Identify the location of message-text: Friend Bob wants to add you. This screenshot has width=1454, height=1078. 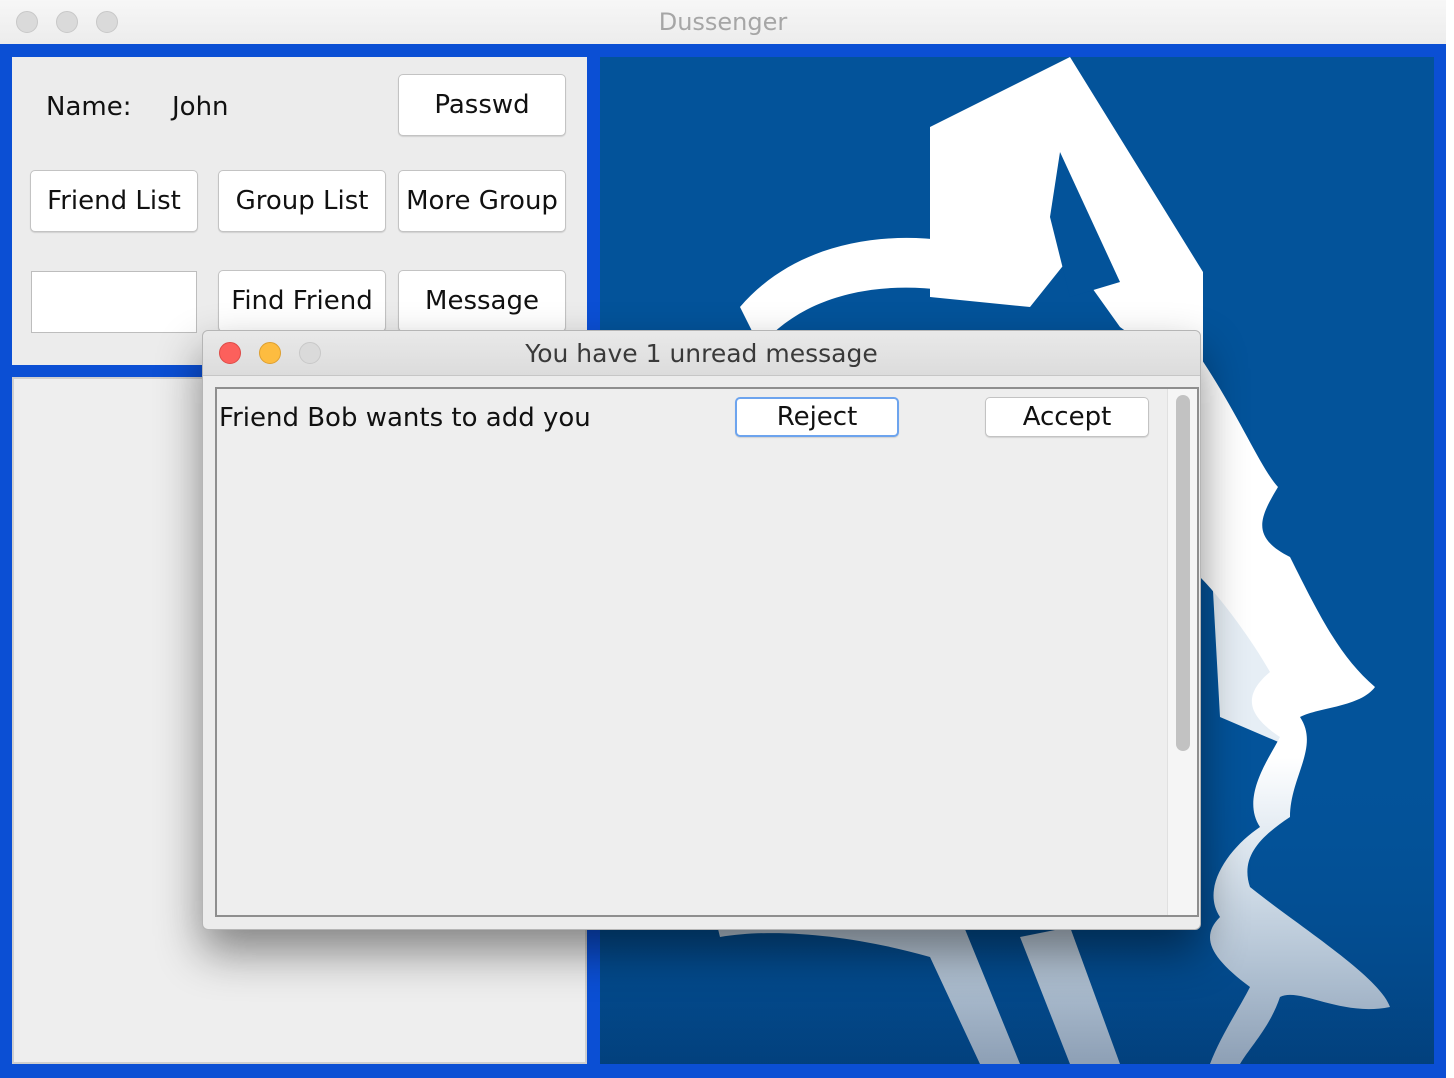
(405, 418).